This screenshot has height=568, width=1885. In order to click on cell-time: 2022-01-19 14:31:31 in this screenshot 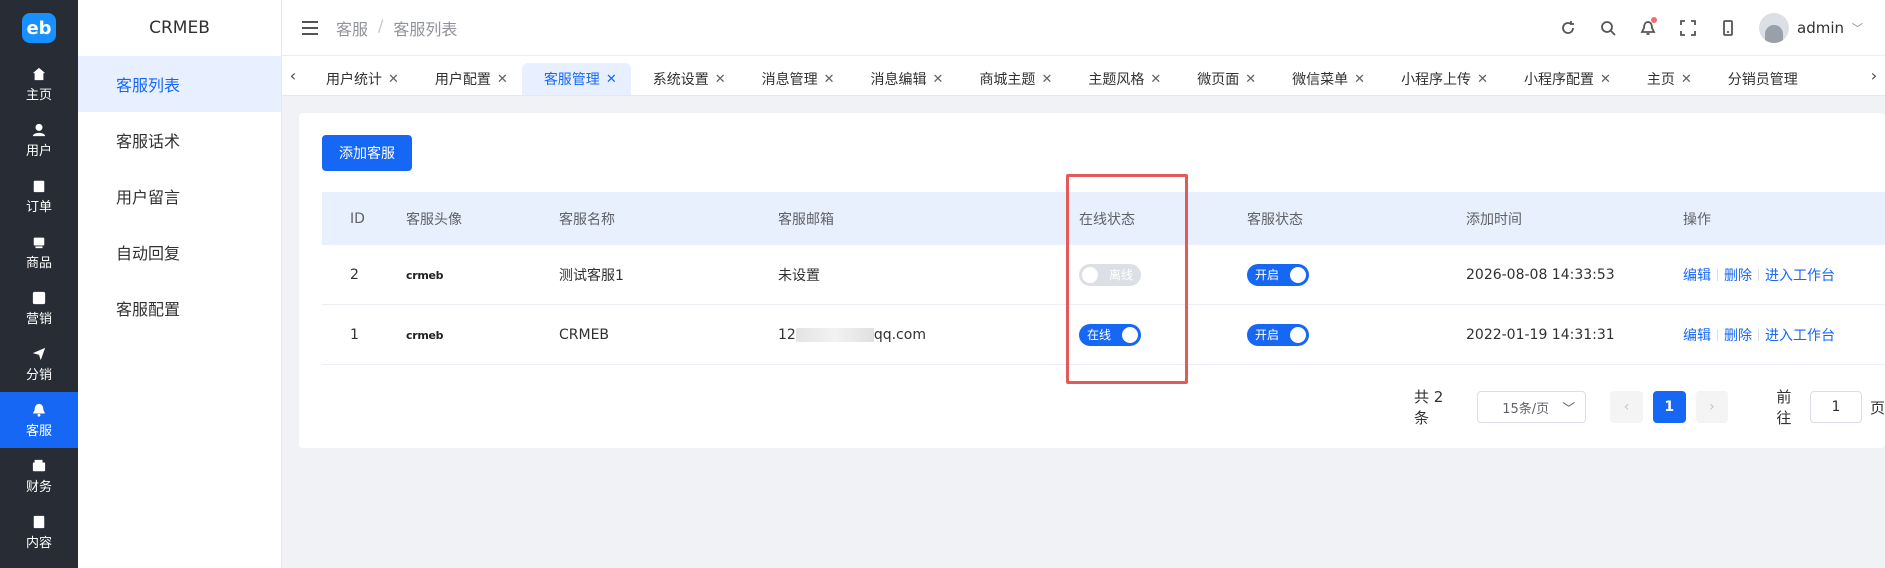, I will do `click(1540, 334)`.